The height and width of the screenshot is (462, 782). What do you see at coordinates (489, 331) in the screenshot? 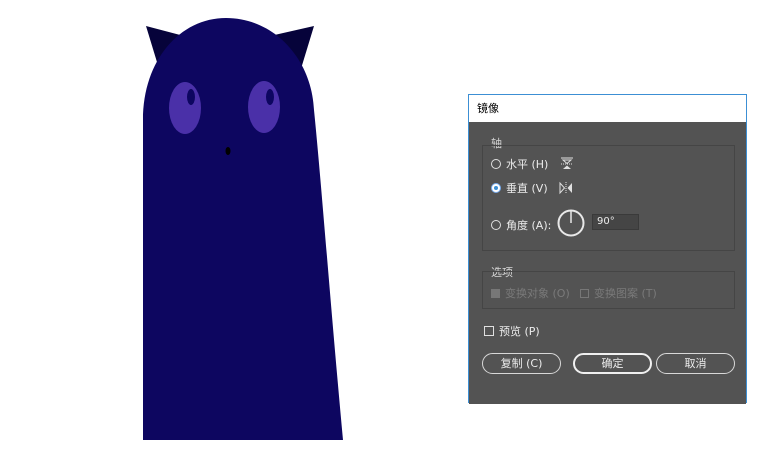
I see `preview-checkbox` at bounding box center [489, 331].